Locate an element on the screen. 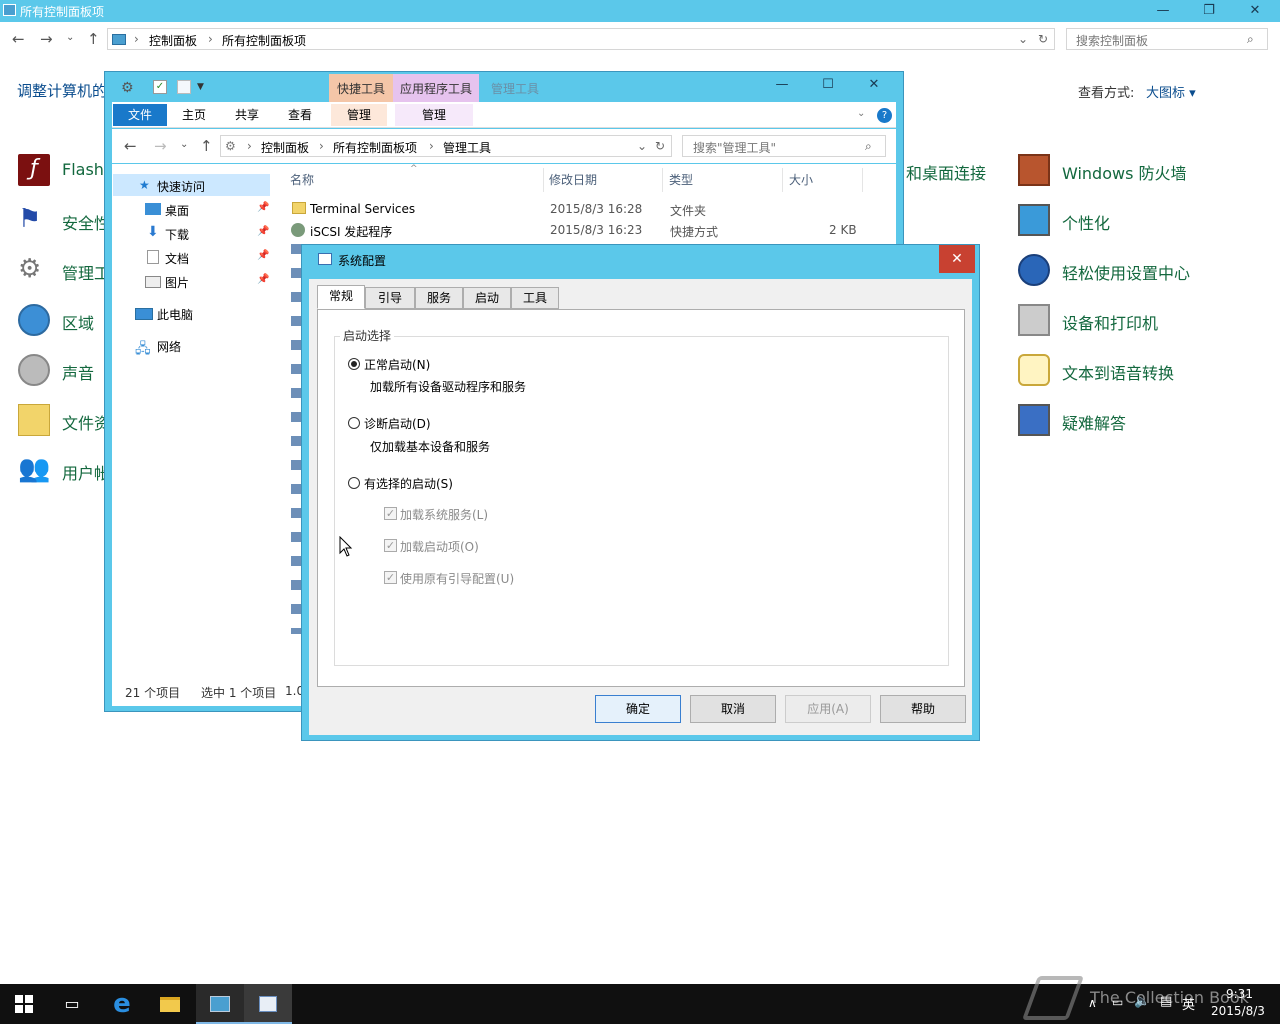 The width and height of the screenshot is (1280, 1024). tree-item-this-pc: 此电脑 is located at coordinates (175, 314).